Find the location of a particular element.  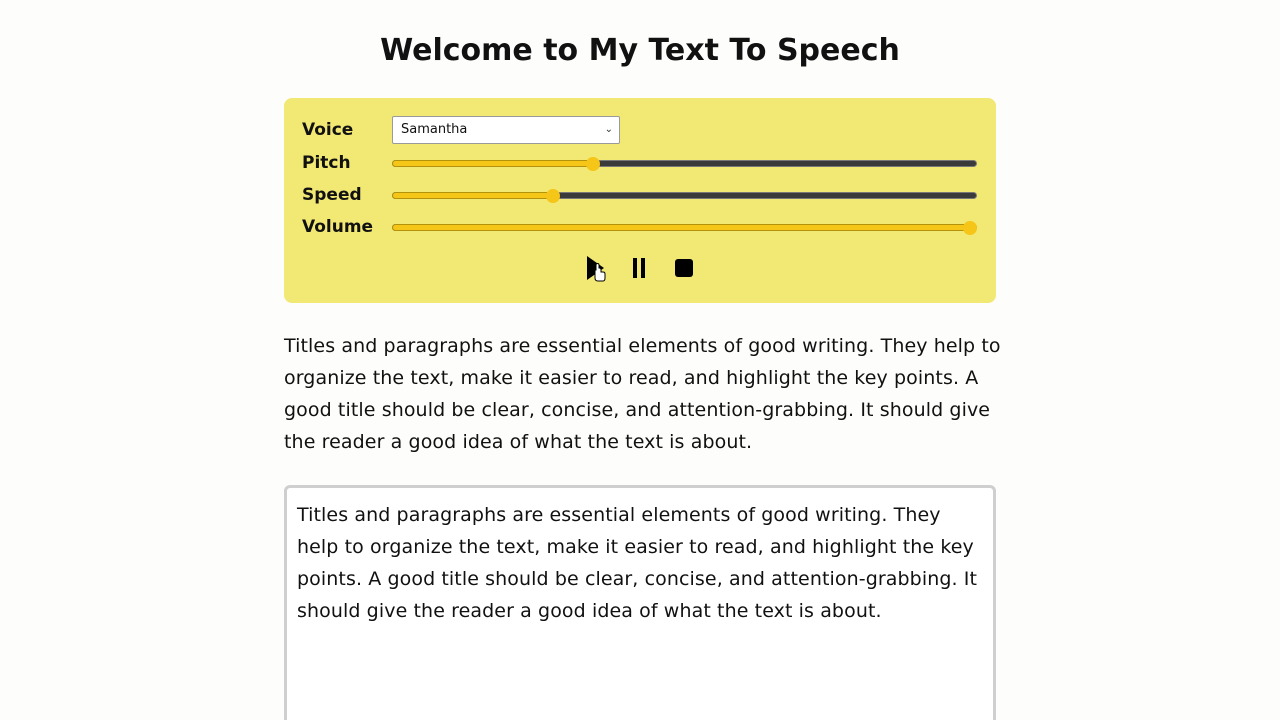

voice-label: Voice is located at coordinates (328, 130).